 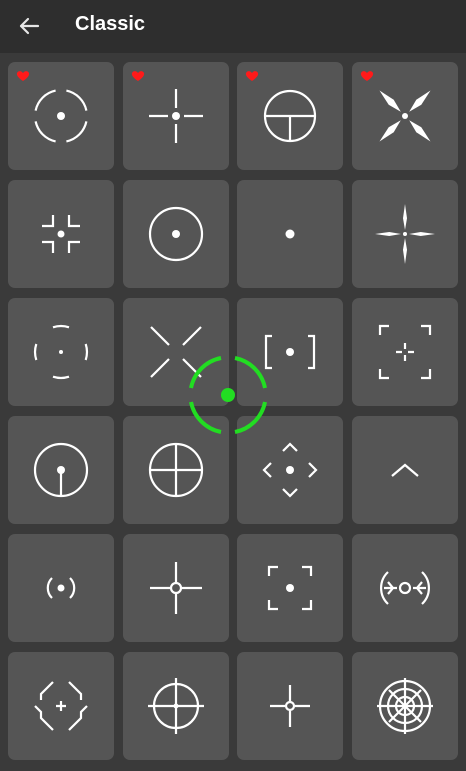 I want to click on chevron-up-crosshair-icon, so click(x=405, y=470).